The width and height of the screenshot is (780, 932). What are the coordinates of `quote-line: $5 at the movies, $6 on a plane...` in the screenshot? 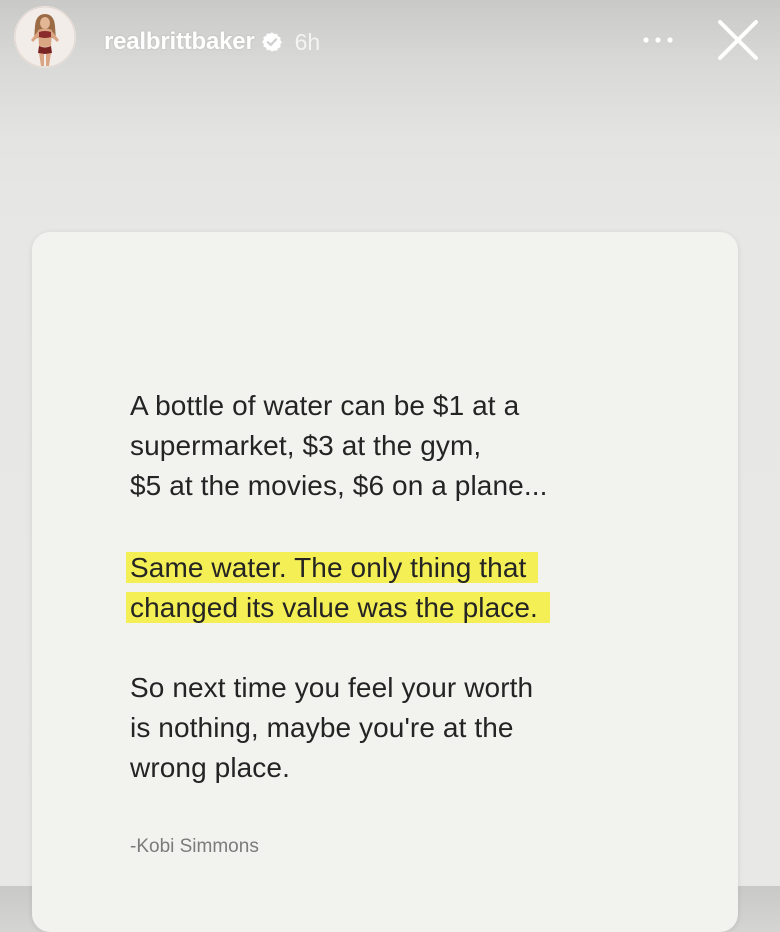 It's located at (339, 485).